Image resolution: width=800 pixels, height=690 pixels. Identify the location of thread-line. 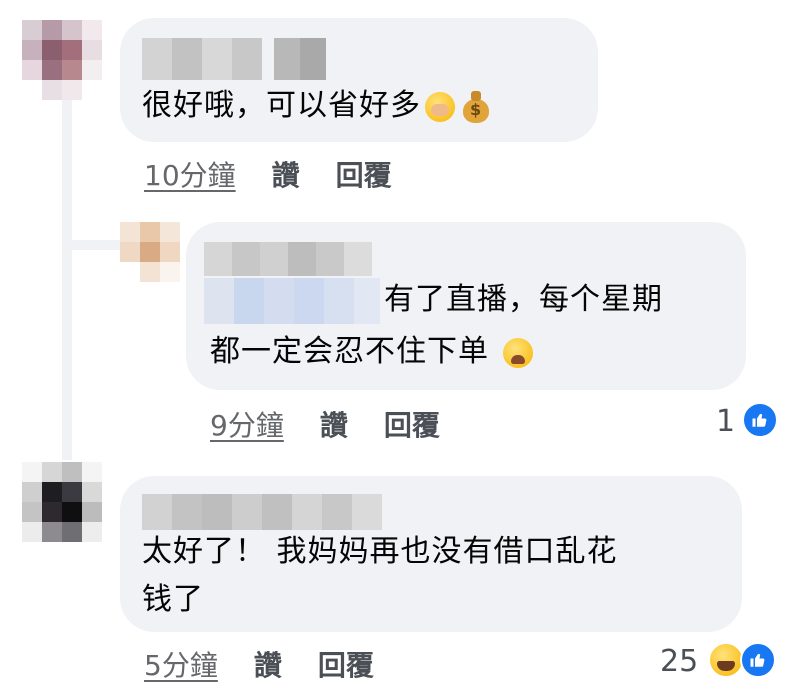
(67, 280).